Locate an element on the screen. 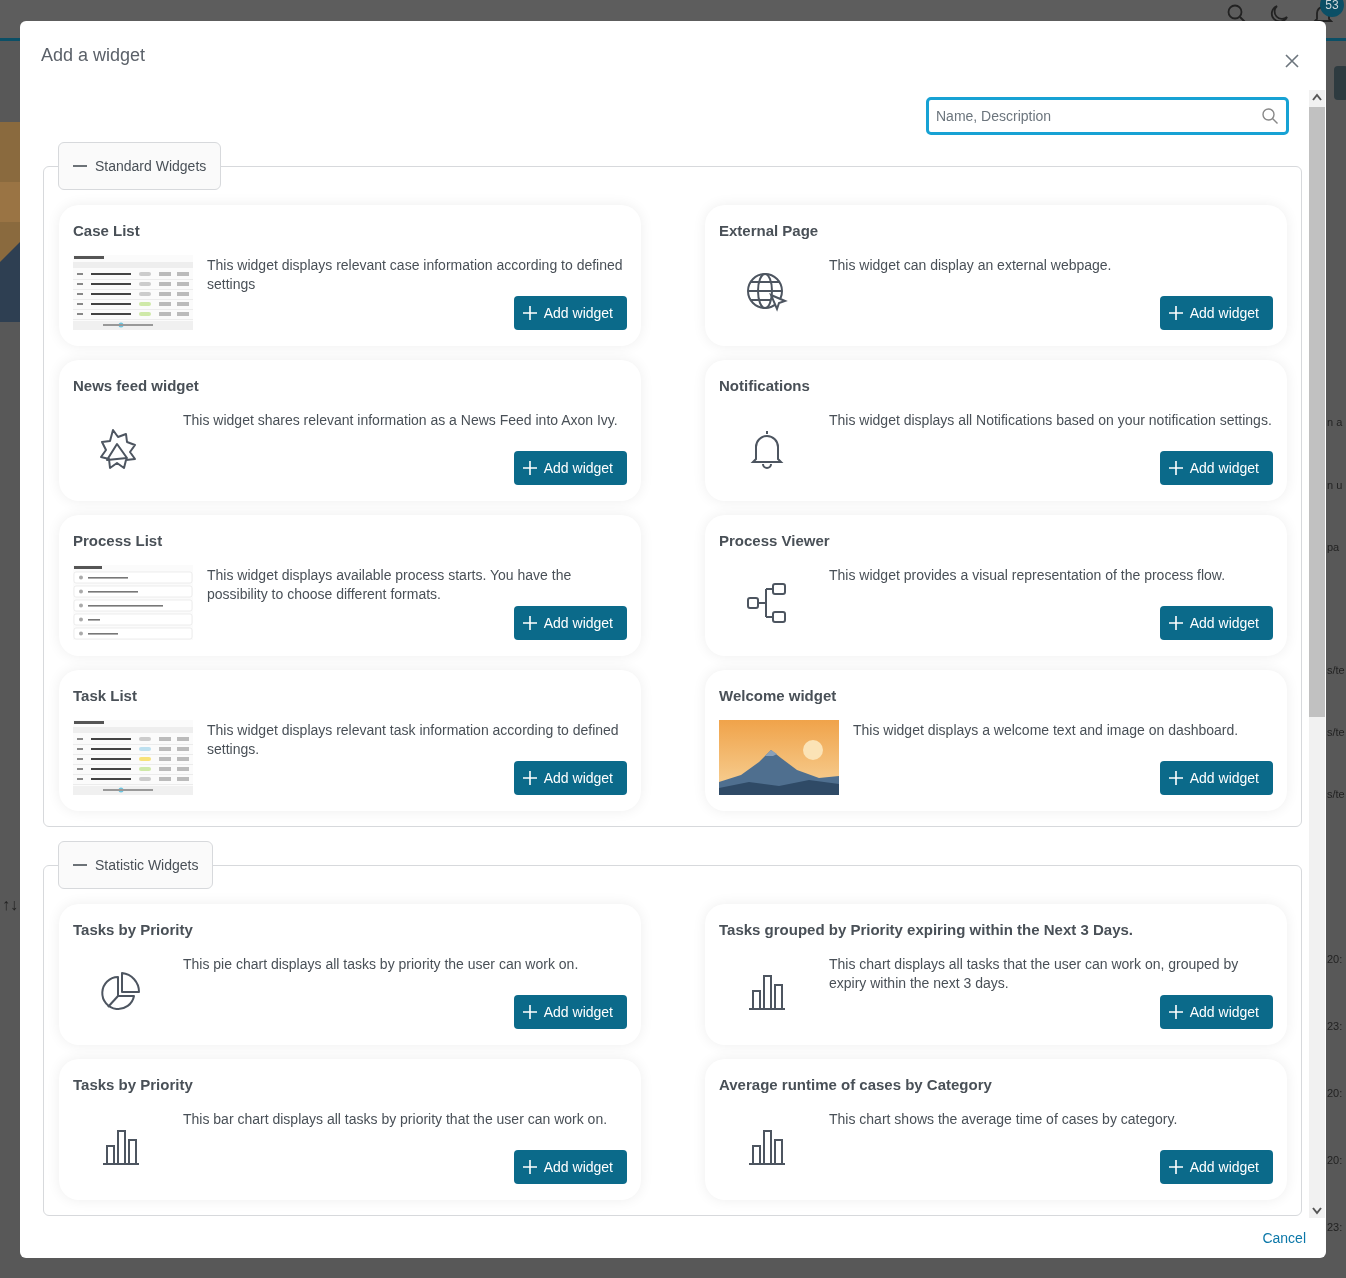 This screenshot has width=1346, height=1278. widget-description: This chart displays all tasks that the user can work on, grouped by expiry within the next 3 days. is located at coordinates (1034, 974).